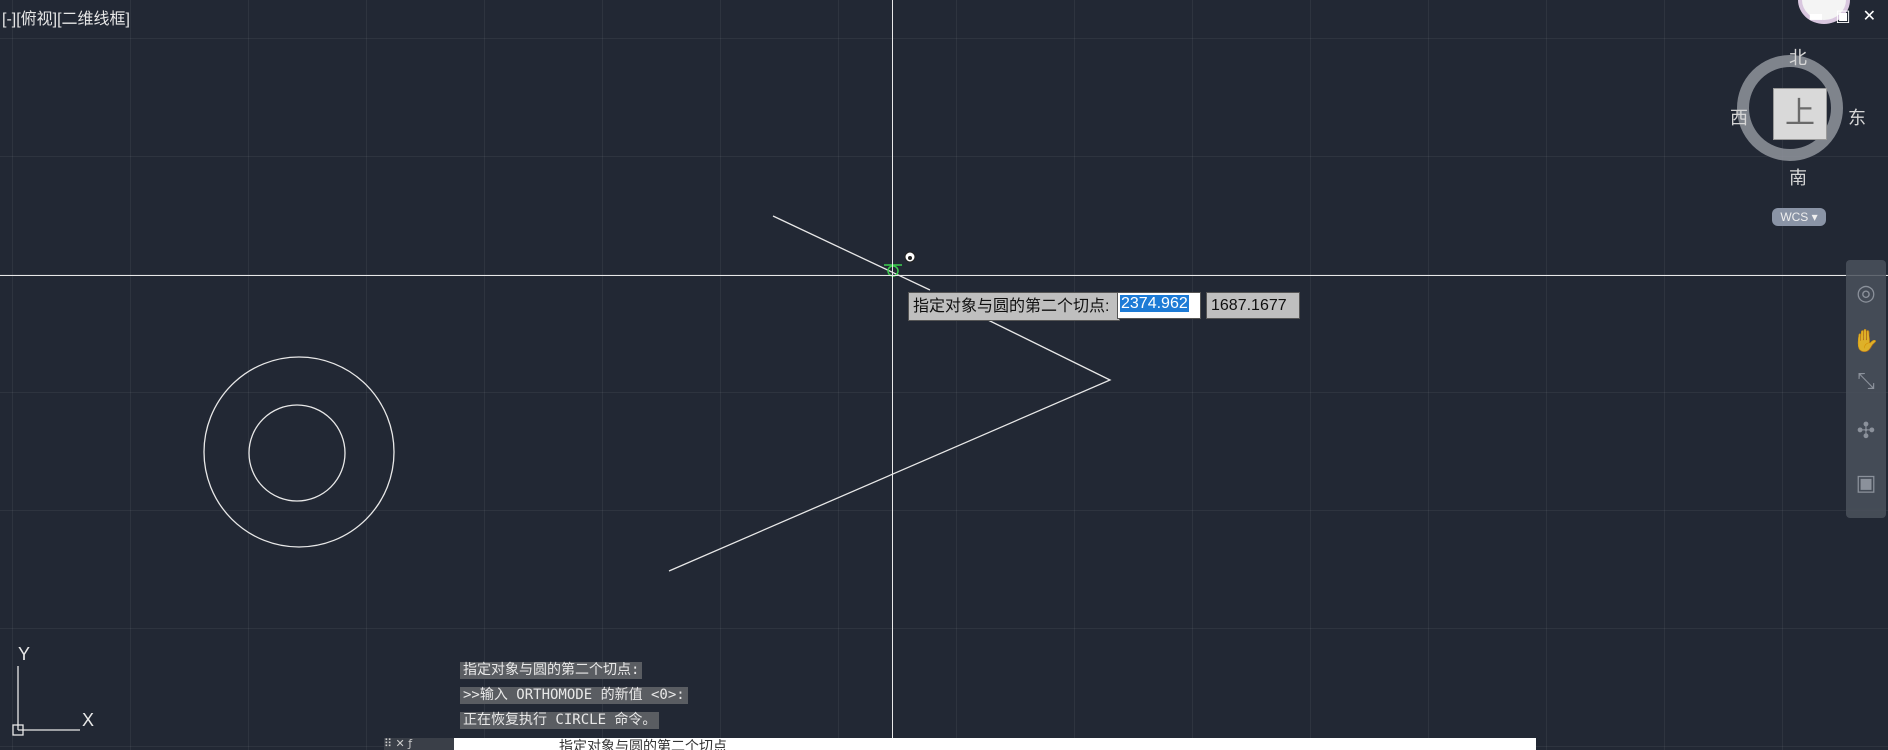  Describe the element at coordinates (560, 720) in the screenshot. I see `command-history-line: 正在恢复执行 CIRCLE 命令。` at that location.